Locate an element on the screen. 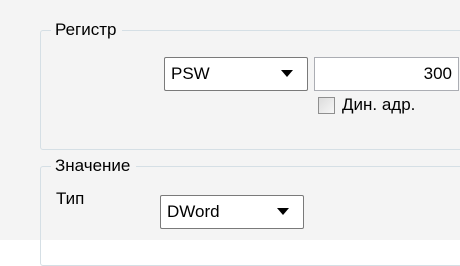 Image resolution: width=460 pixels, height=266 pixels. type-select-value: DWord is located at coordinates (193, 211).